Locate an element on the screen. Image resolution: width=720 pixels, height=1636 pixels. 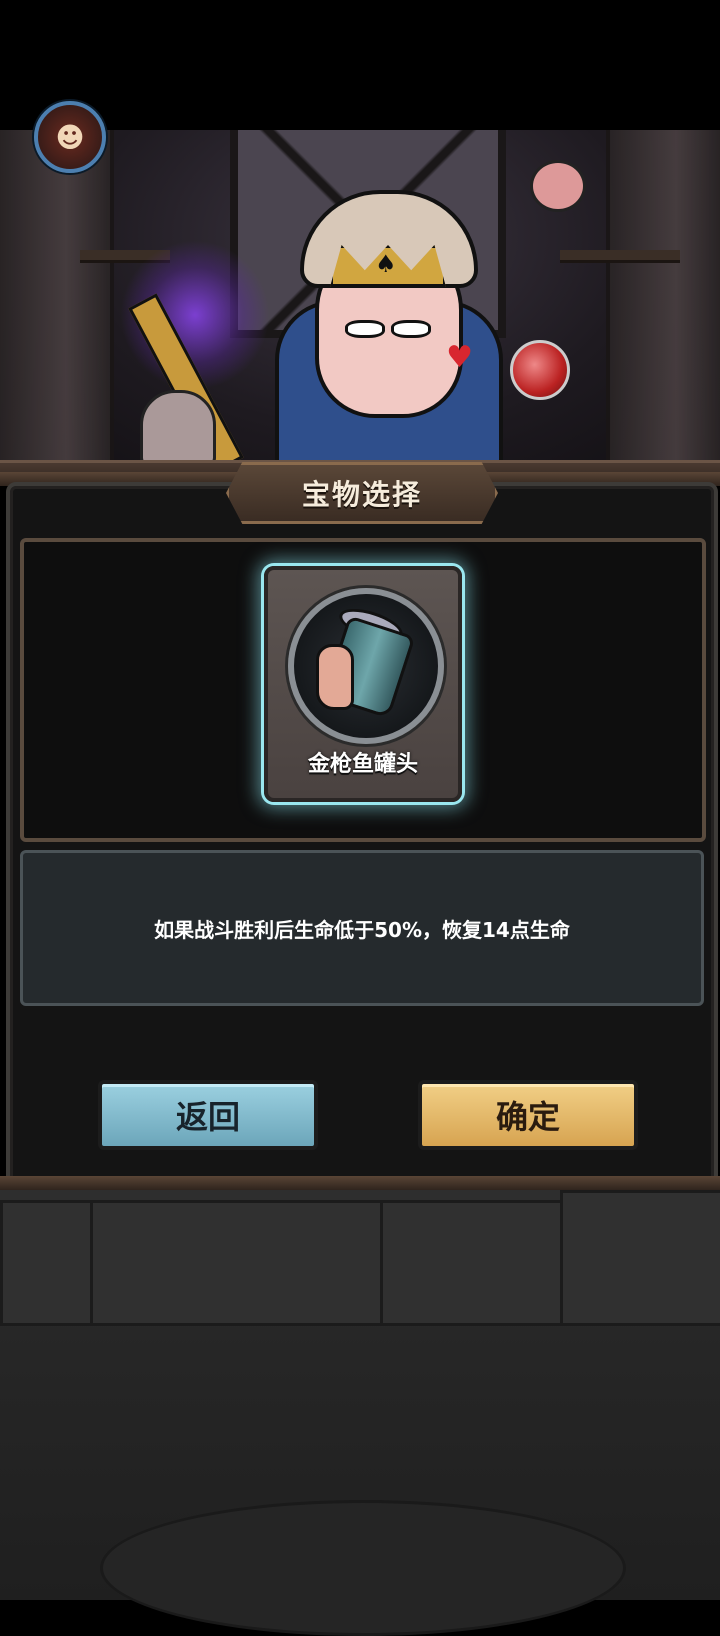
right-shelf is located at coordinates (620, 256).